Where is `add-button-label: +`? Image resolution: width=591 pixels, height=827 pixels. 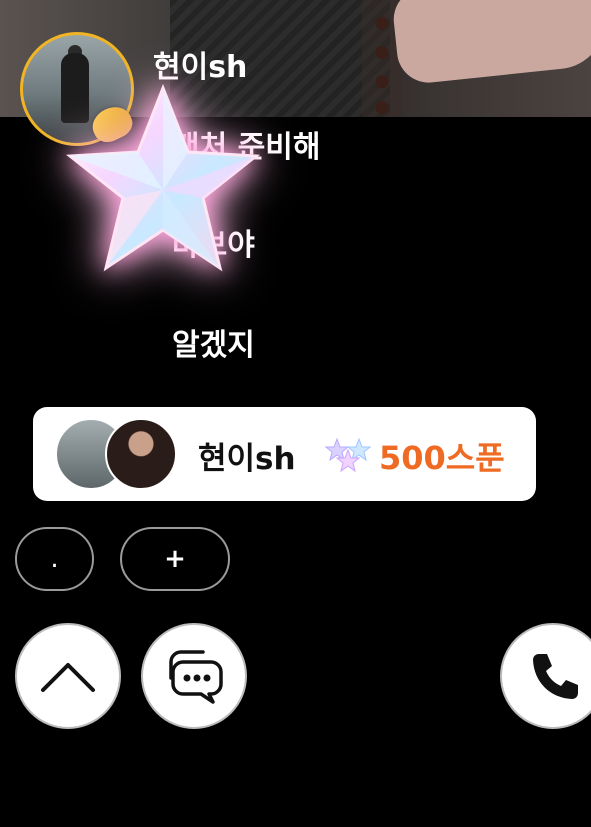
add-button-label: + is located at coordinates (175, 559).